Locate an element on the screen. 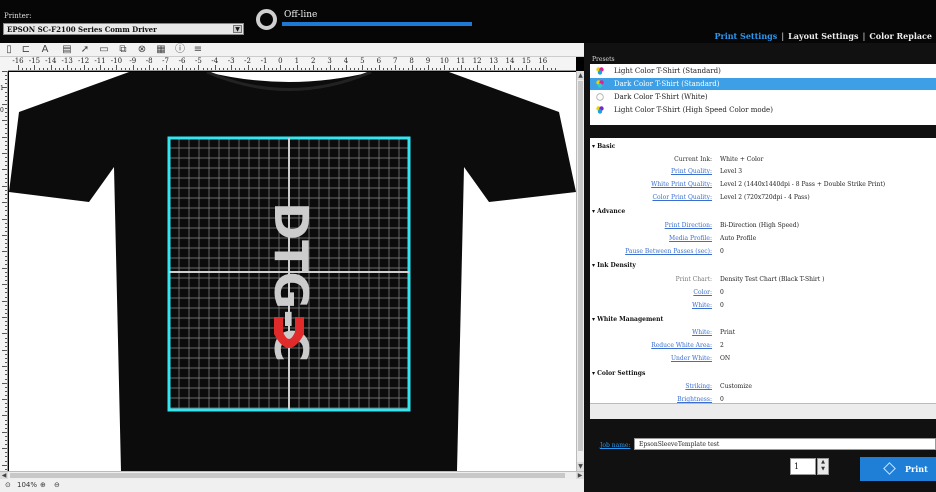  add-text-icon: A is located at coordinates (45, 50).